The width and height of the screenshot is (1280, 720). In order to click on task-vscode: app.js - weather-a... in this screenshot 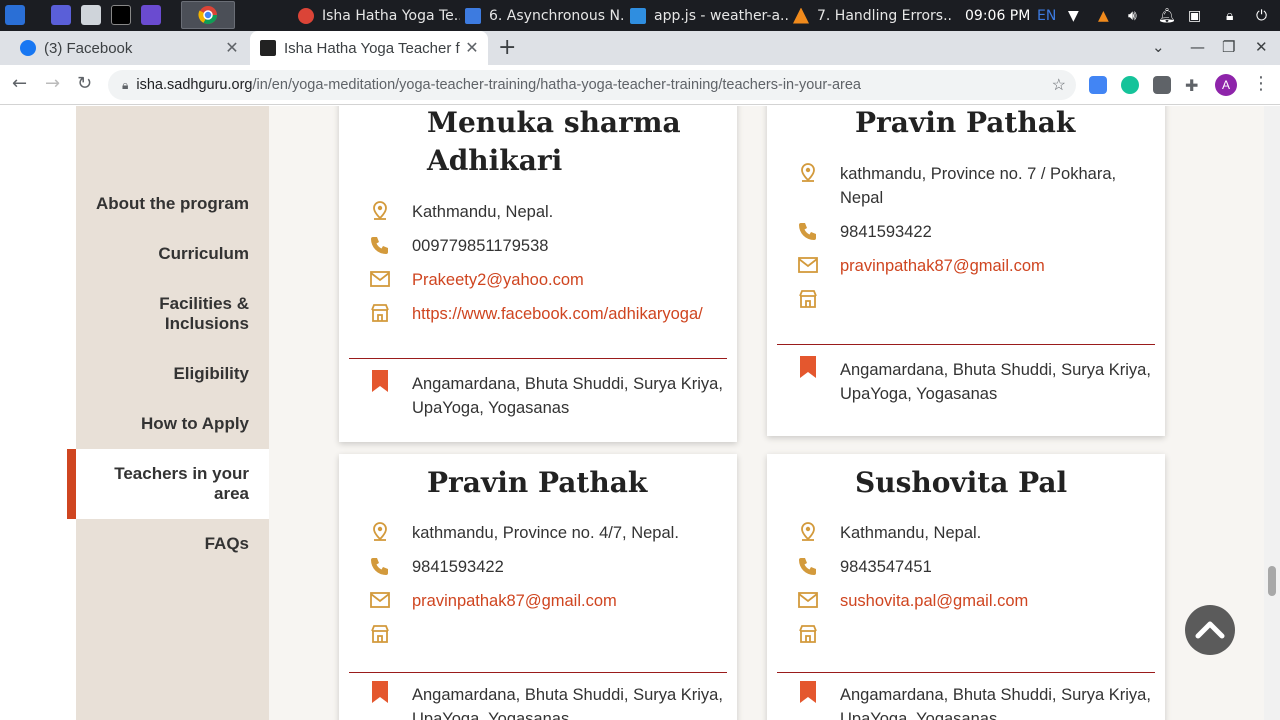, I will do `click(709, 15)`.